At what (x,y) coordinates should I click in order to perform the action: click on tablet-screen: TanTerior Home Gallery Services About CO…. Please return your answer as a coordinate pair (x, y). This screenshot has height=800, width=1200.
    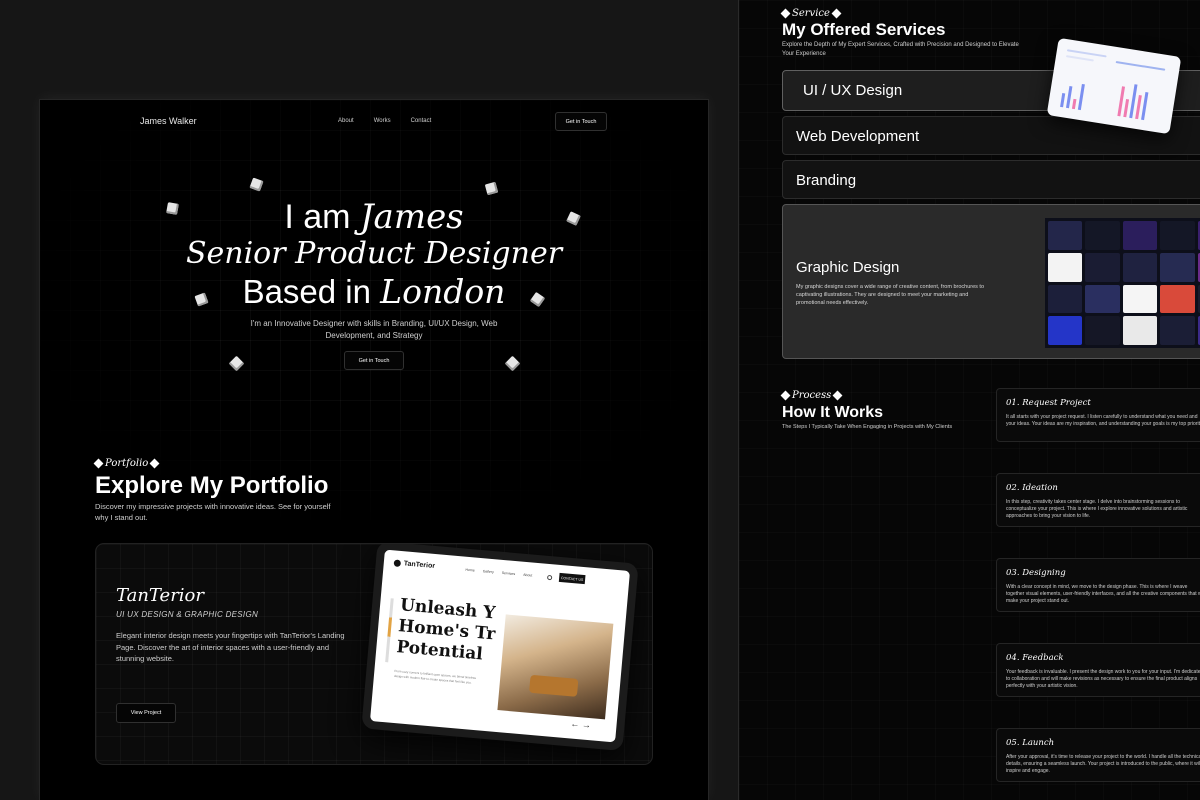
    Looking at the image, I should click on (500, 646).